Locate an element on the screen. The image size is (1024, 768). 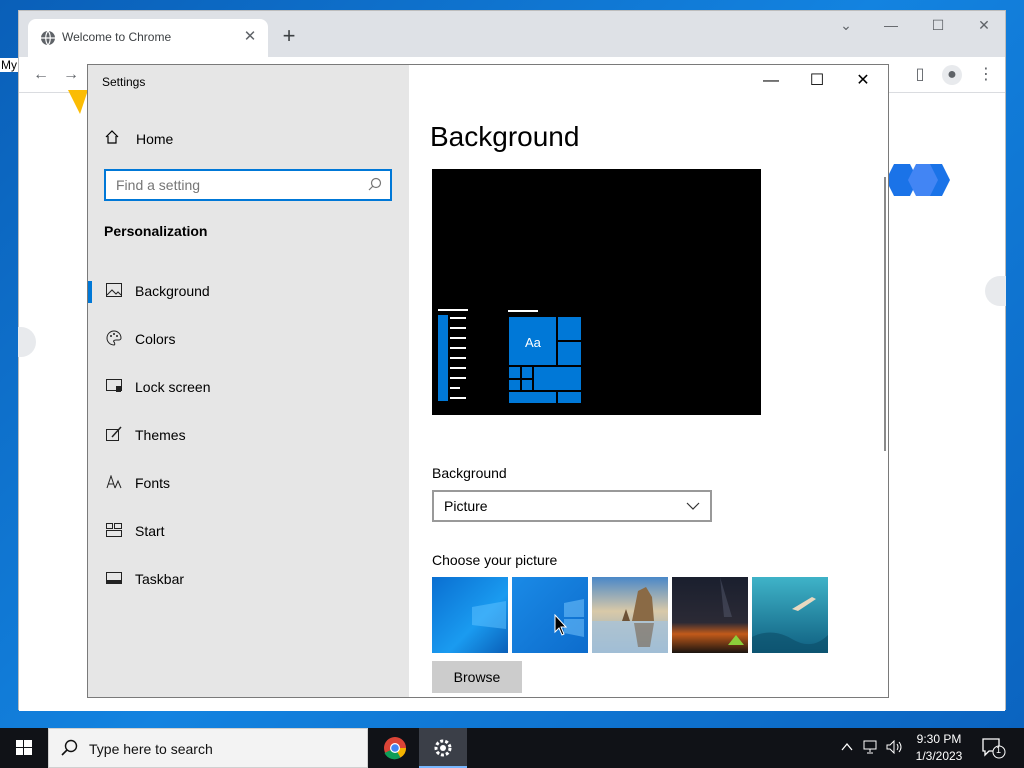
chrome-tab-bar: Welcome to Chrome ✕ + ⌄ — ☐ ✕ is located at coordinates (512, 34).